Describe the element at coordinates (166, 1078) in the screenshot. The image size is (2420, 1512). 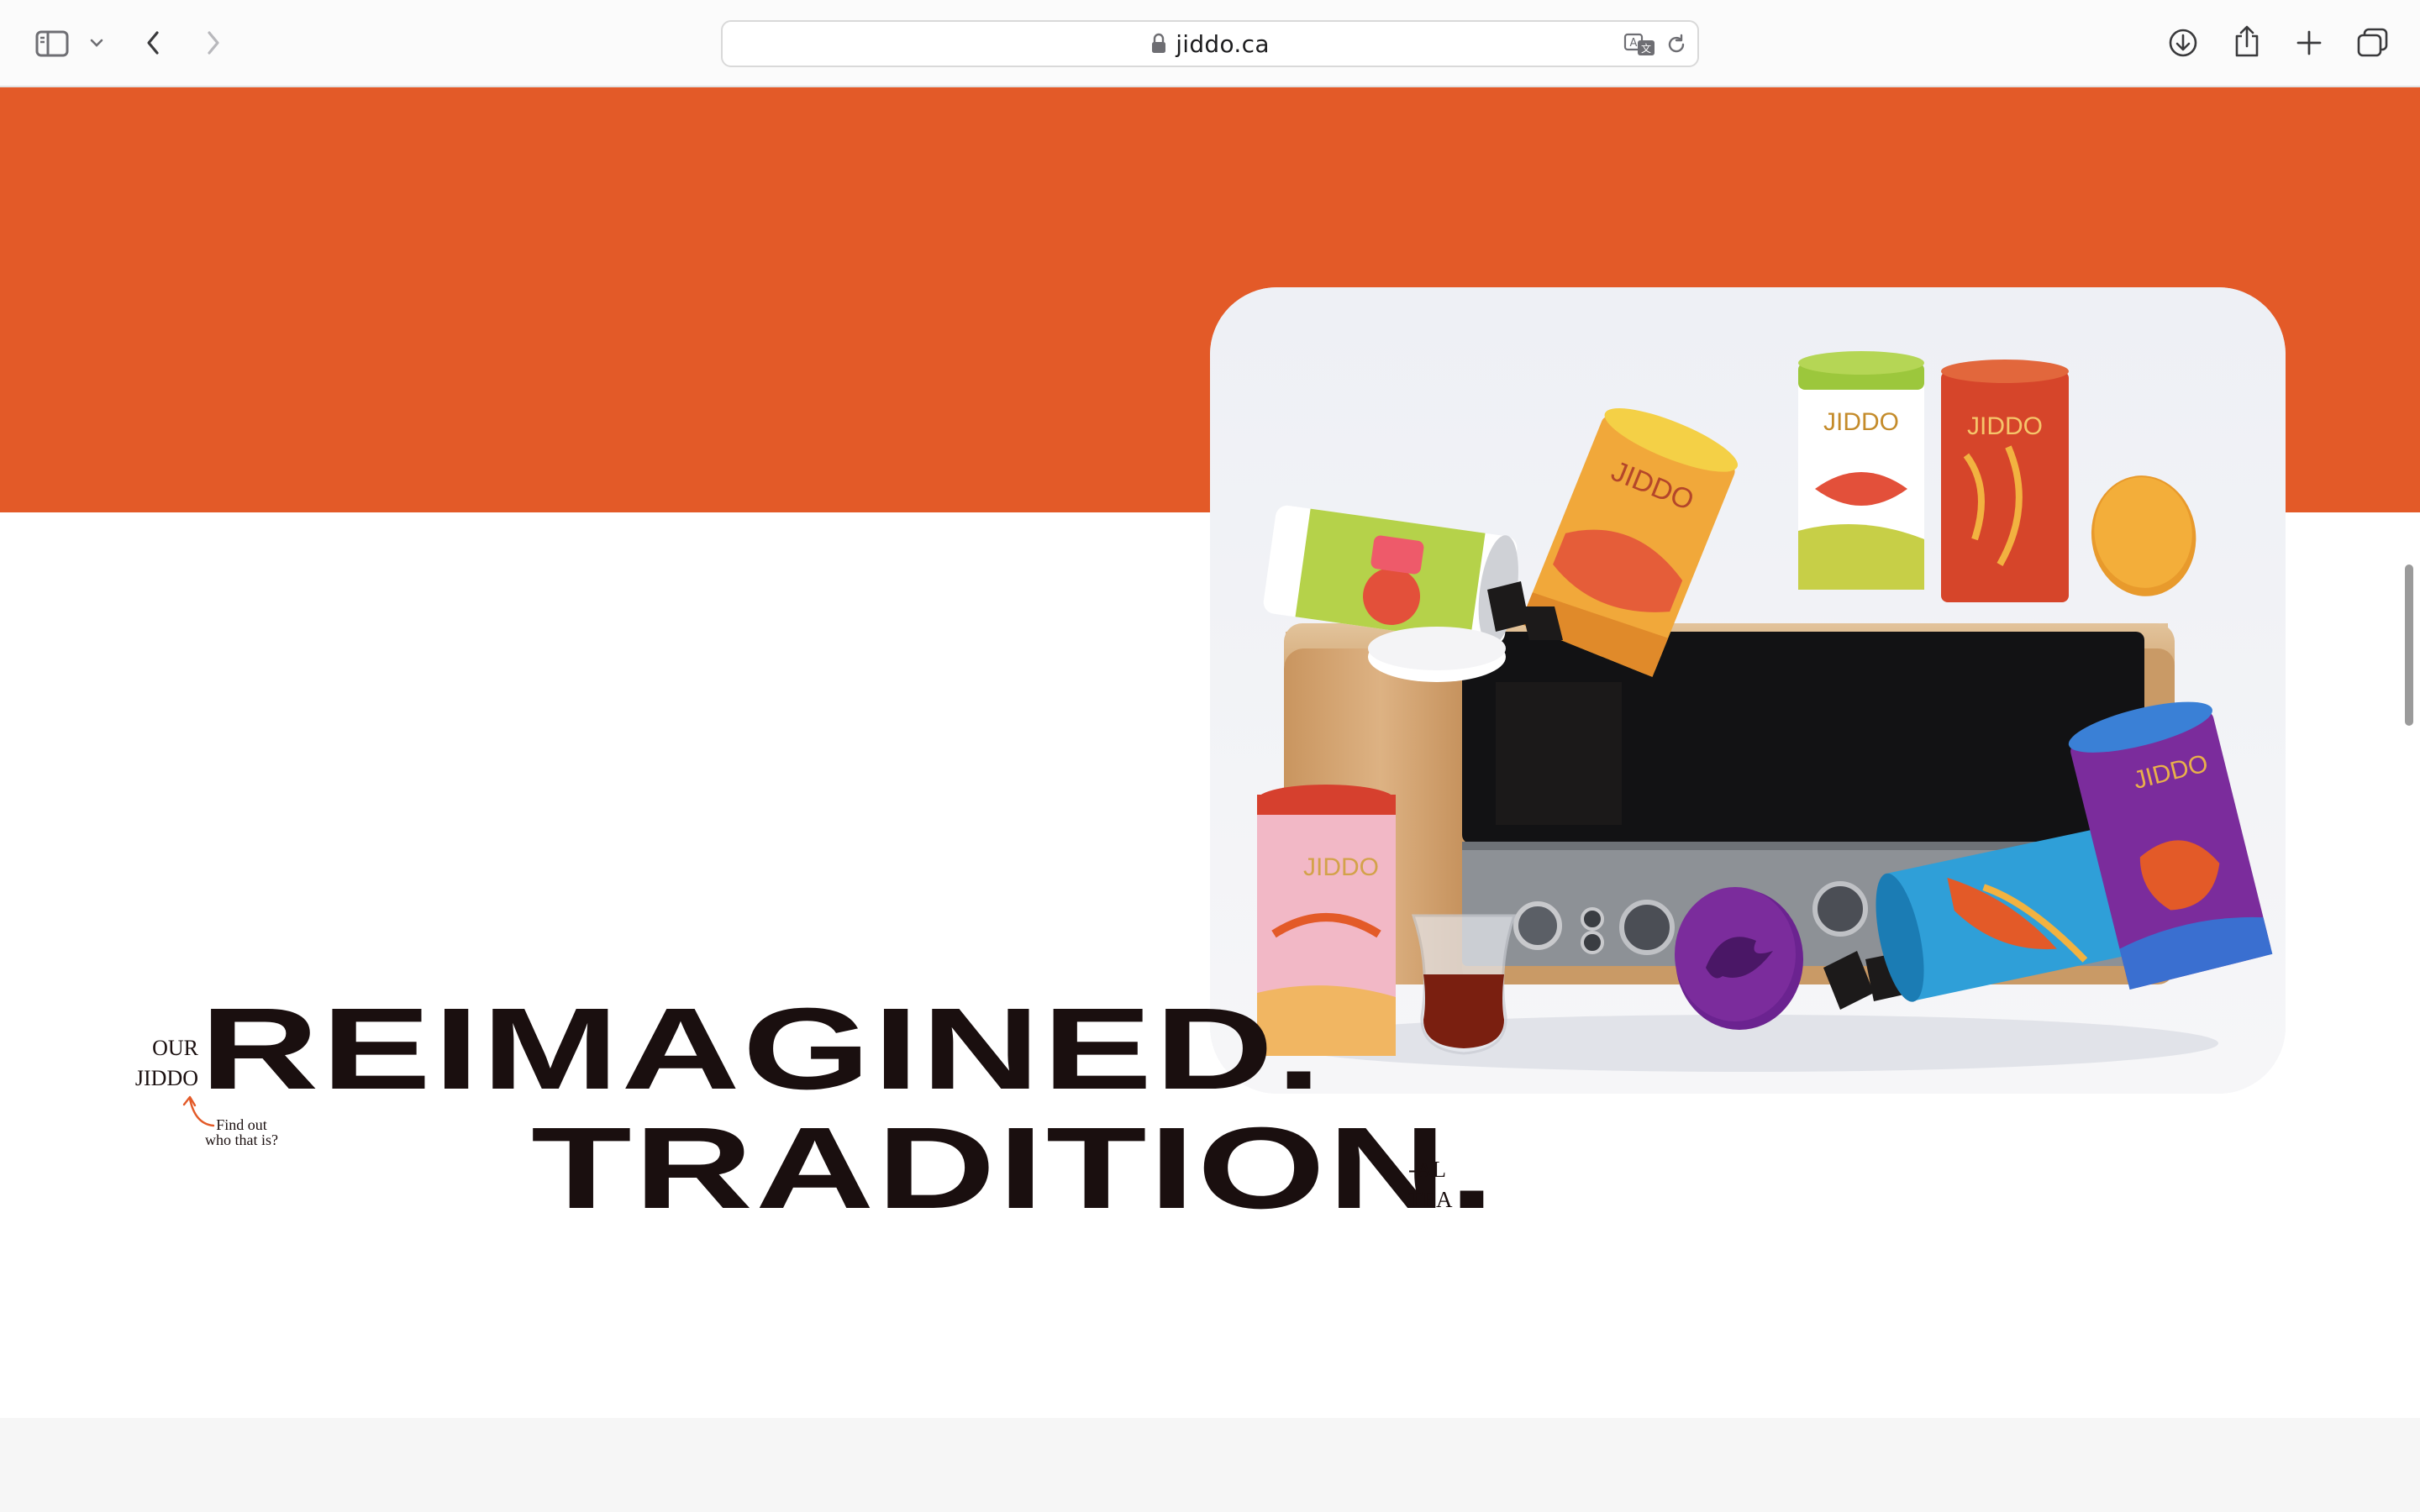
I see `label-line-jiddo: JIDDO` at that location.